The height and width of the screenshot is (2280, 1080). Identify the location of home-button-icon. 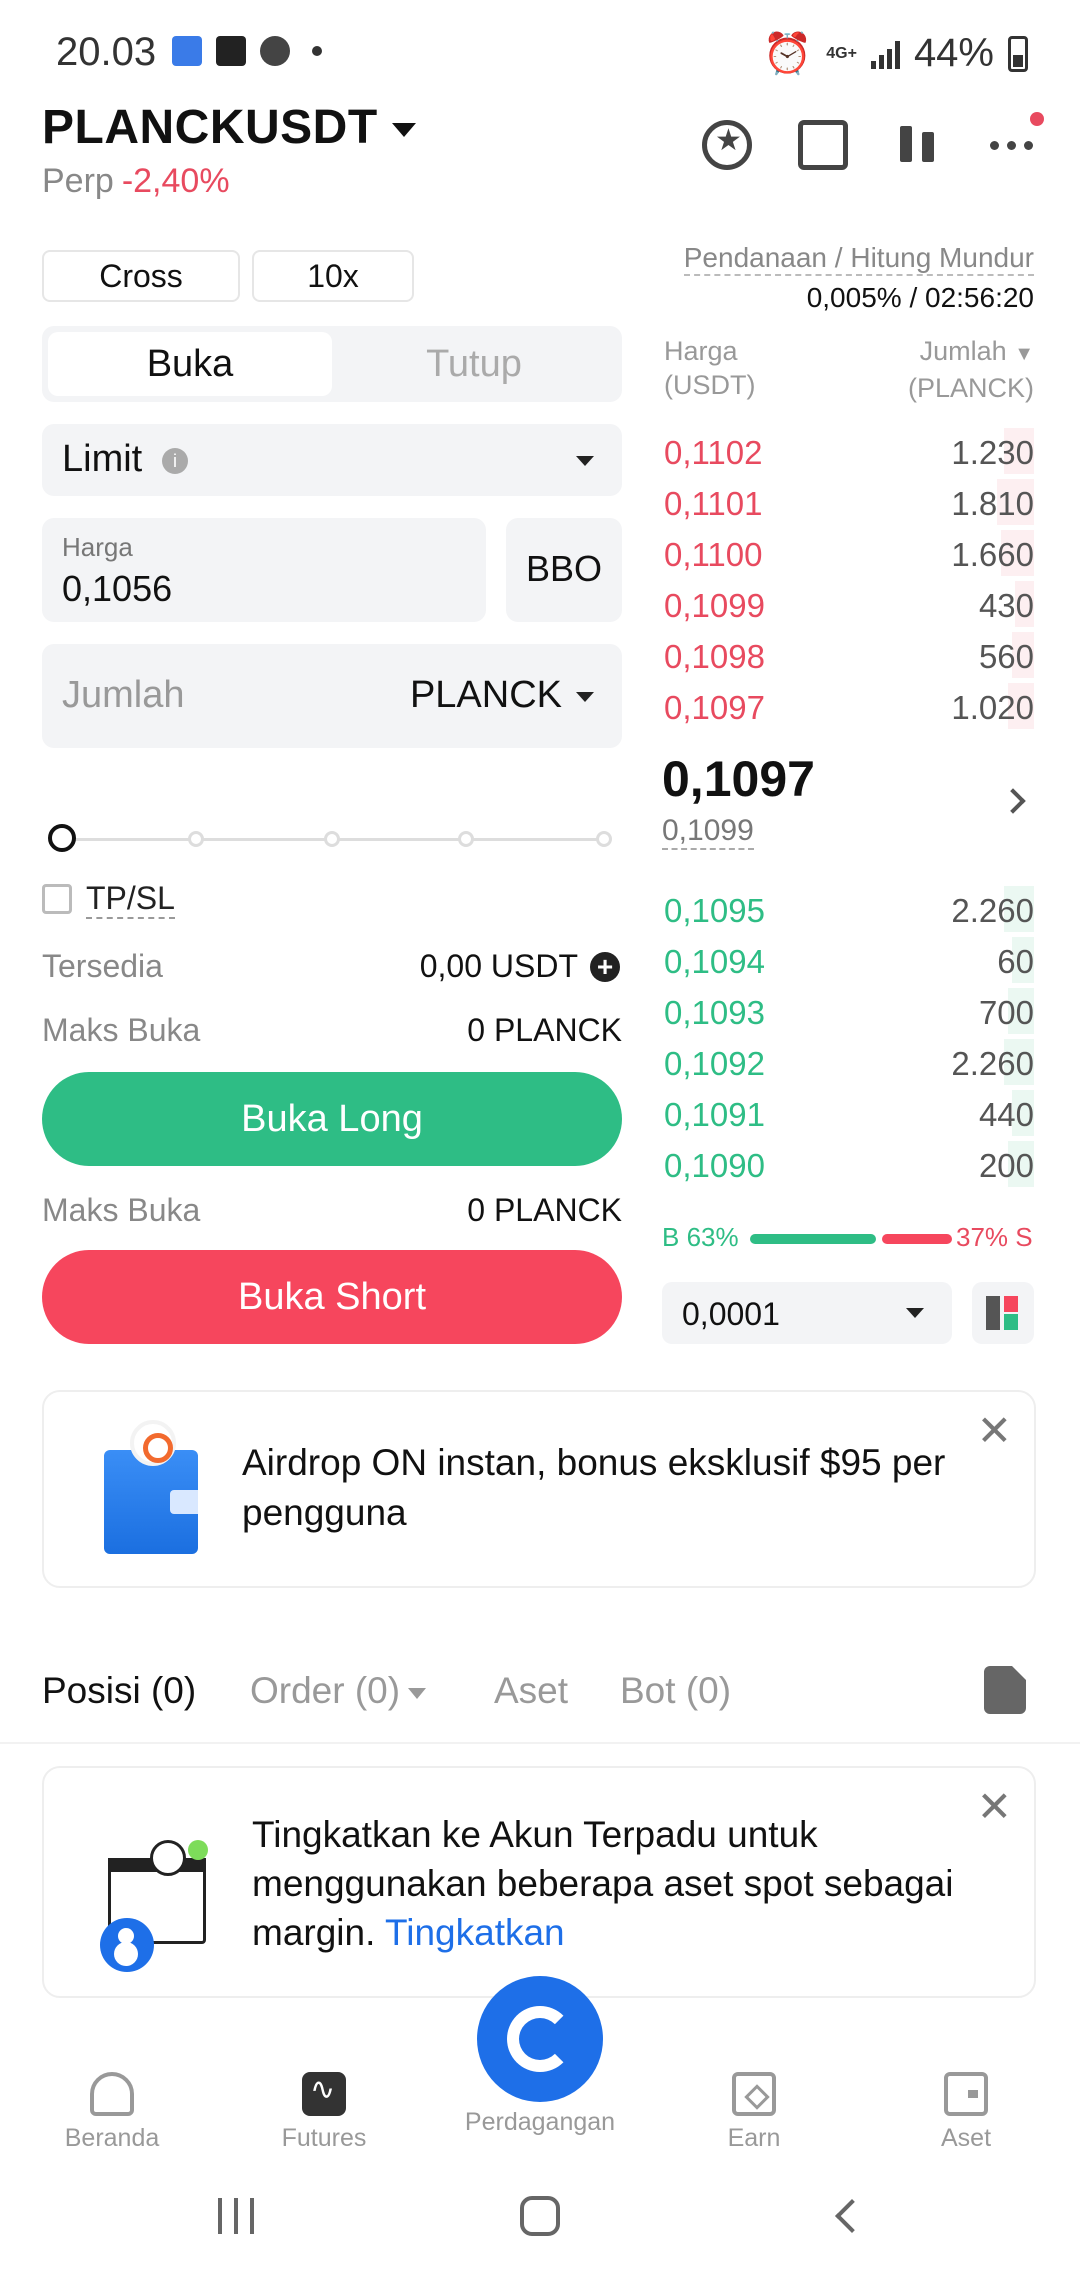
(540, 2216).